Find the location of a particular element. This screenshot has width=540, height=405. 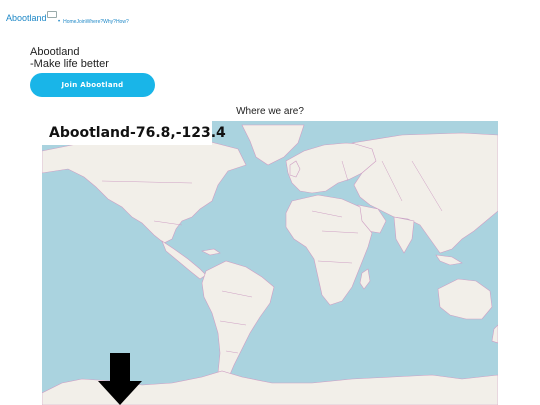

nav-links: Home Join Where? Why? How? is located at coordinates (93, 22).